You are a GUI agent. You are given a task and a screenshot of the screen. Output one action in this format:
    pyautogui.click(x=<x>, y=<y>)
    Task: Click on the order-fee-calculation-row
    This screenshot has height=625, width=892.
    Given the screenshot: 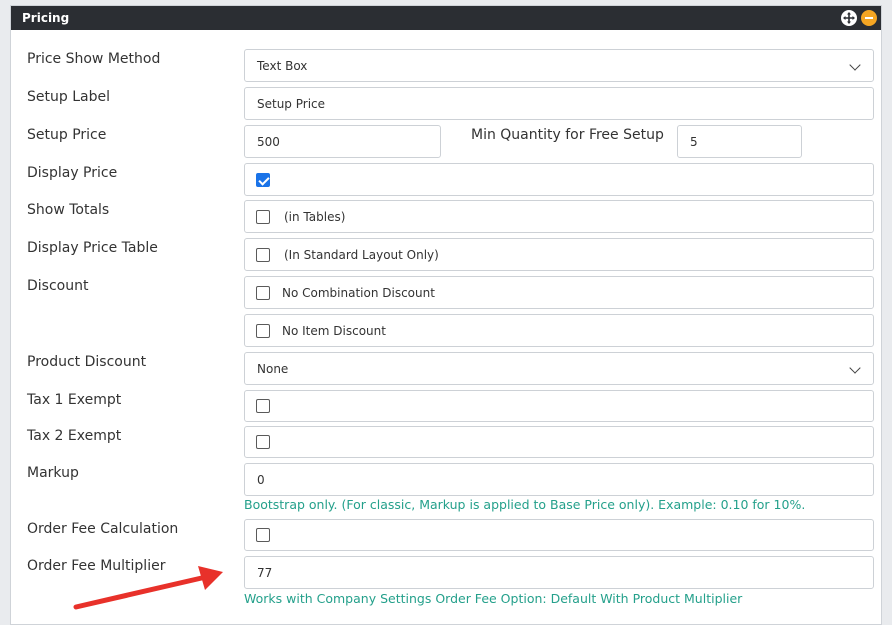 What is the action you would take?
    pyautogui.click(x=559, y=535)
    